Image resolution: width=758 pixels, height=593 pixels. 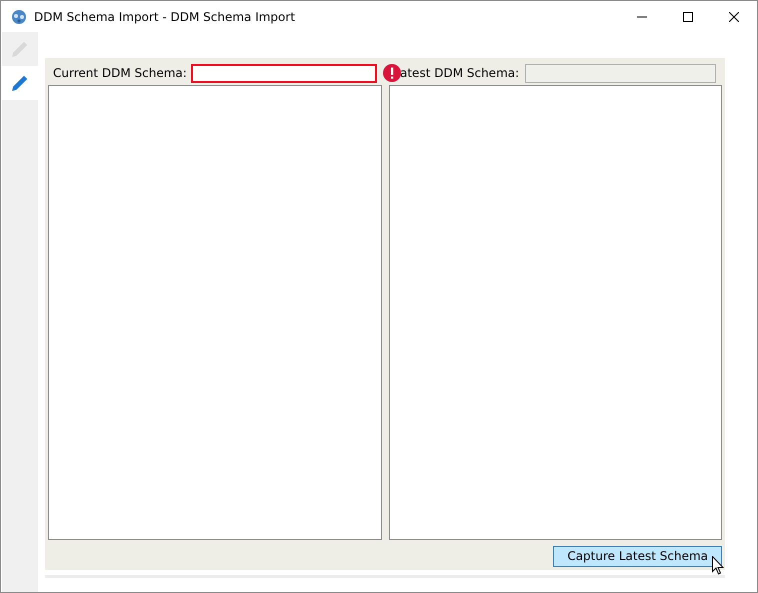 What do you see at coordinates (120, 73) in the screenshot?
I see `field-label: Current DDM Schema:` at bounding box center [120, 73].